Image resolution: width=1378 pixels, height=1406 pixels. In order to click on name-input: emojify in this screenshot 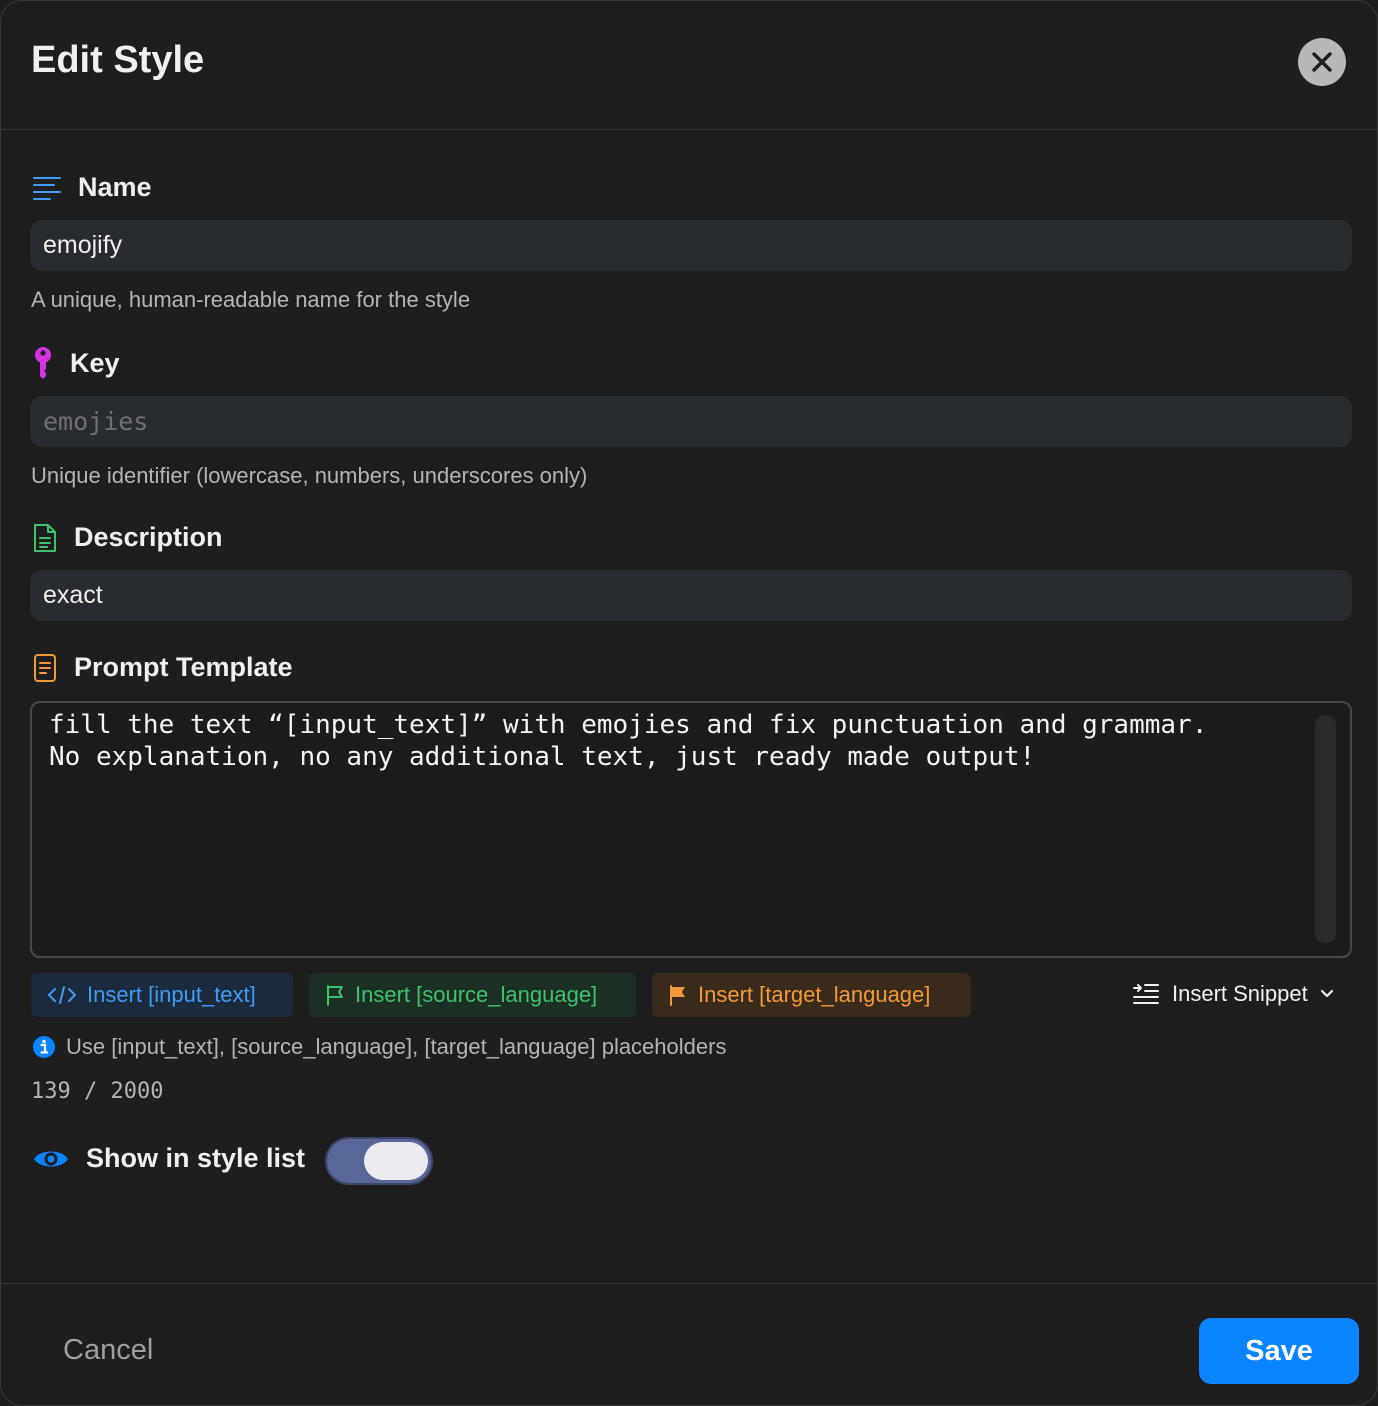, I will do `click(691, 245)`.